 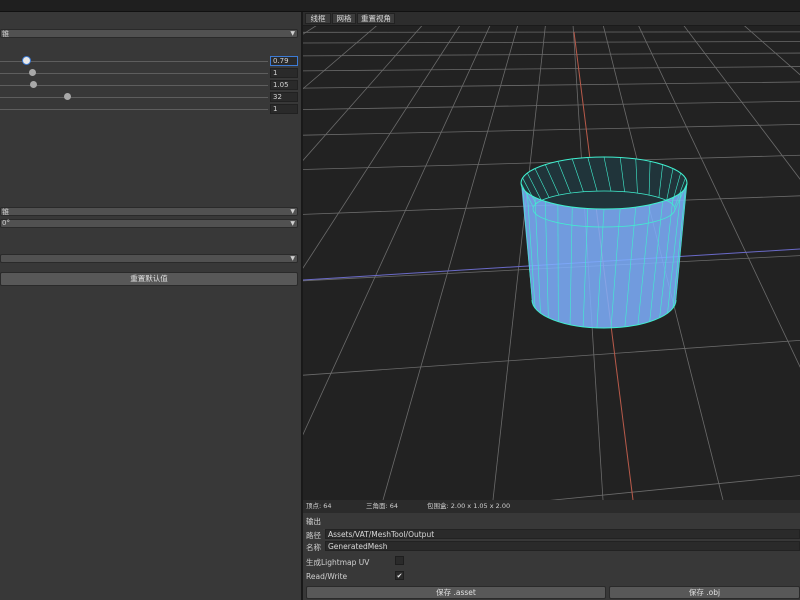 I want to click on name-label: 名称, so click(x=313, y=547).